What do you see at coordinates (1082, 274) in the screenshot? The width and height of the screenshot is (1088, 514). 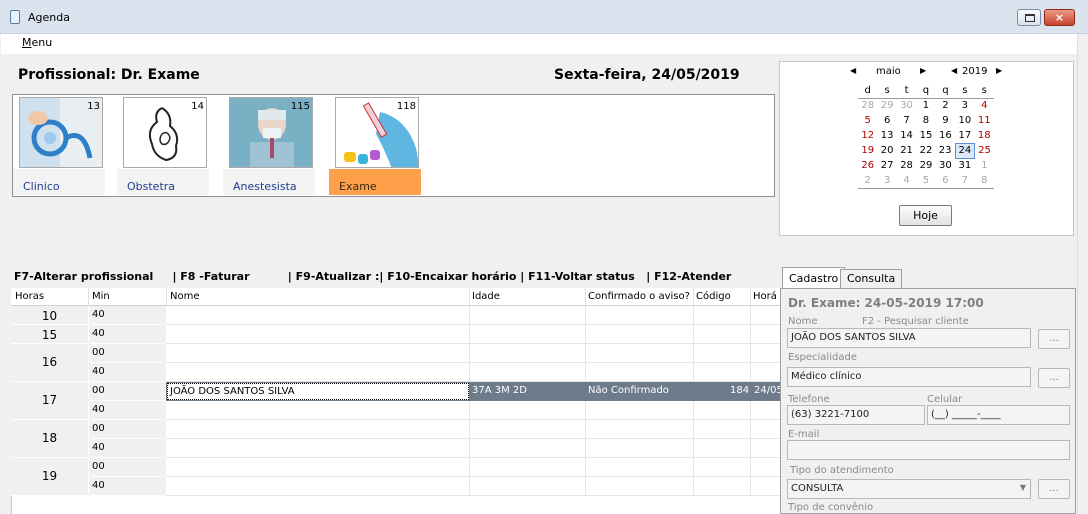 I see `vertical-scrollbar` at bounding box center [1082, 274].